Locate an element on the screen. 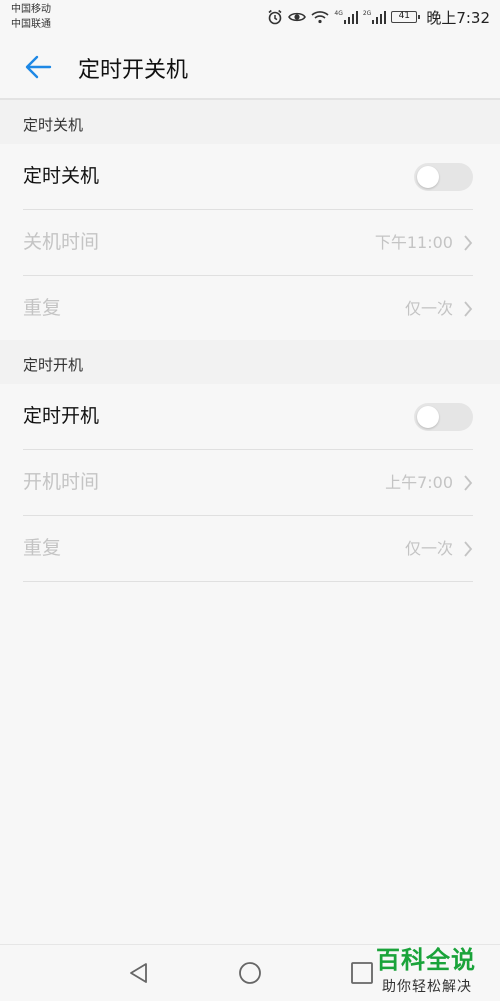 The width and height of the screenshot is (500, 1001). back-arrow-icon is located at coordinates (38, 67).